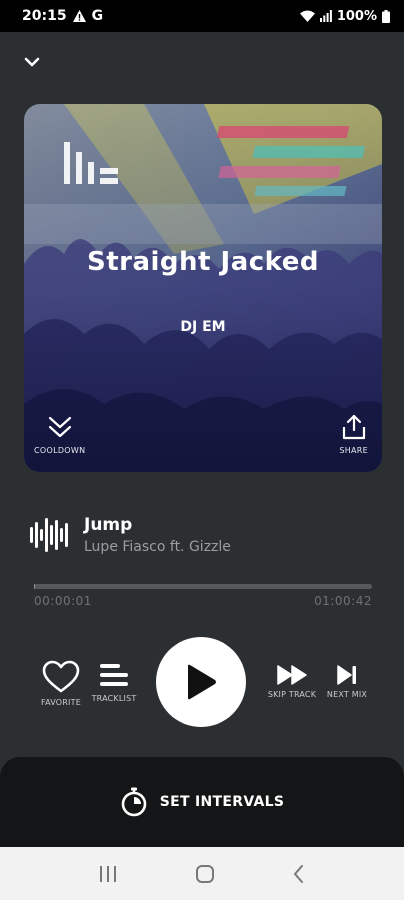 The height and width of the screenshot is (900, 404). What do you see at coordinates (134, 802) in the screenshot?
I see `stopwatch-icon` at bounding box center [134, 802].